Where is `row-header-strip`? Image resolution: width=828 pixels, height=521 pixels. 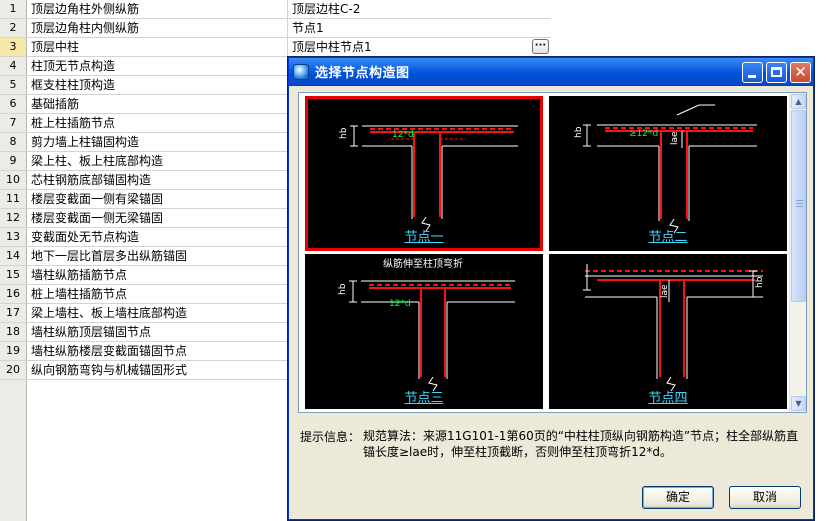
row-header-strip is located at coordinates (13, 450).